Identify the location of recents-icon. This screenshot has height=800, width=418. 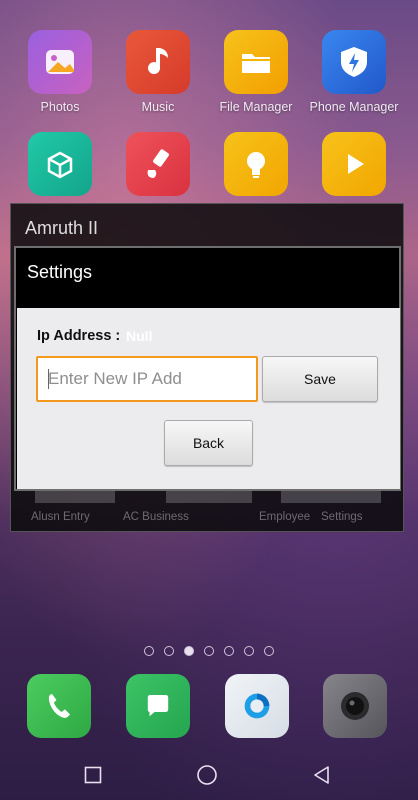
(93, 775).